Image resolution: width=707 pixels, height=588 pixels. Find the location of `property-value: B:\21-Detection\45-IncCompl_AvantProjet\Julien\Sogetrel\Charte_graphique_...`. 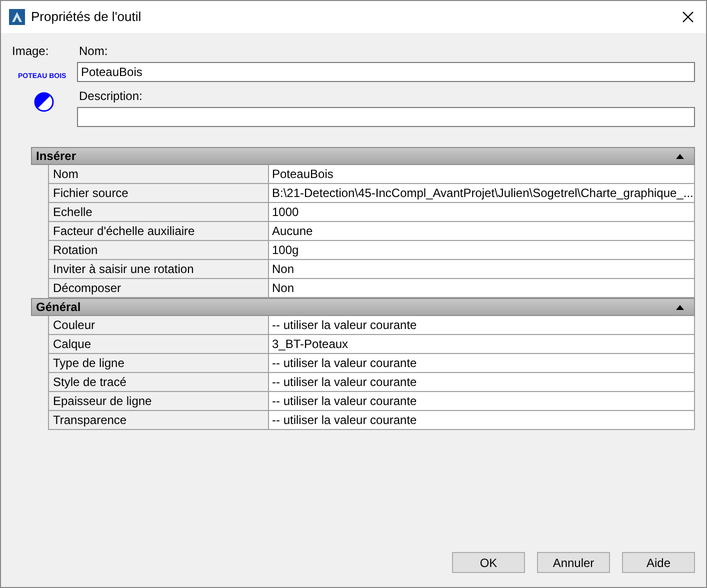

property-value: B:\21-Detection\45-IncCompl_AvantProjet\Julien\Sogetrel\Charte_graphique_... is located at coordinates (482, 193).